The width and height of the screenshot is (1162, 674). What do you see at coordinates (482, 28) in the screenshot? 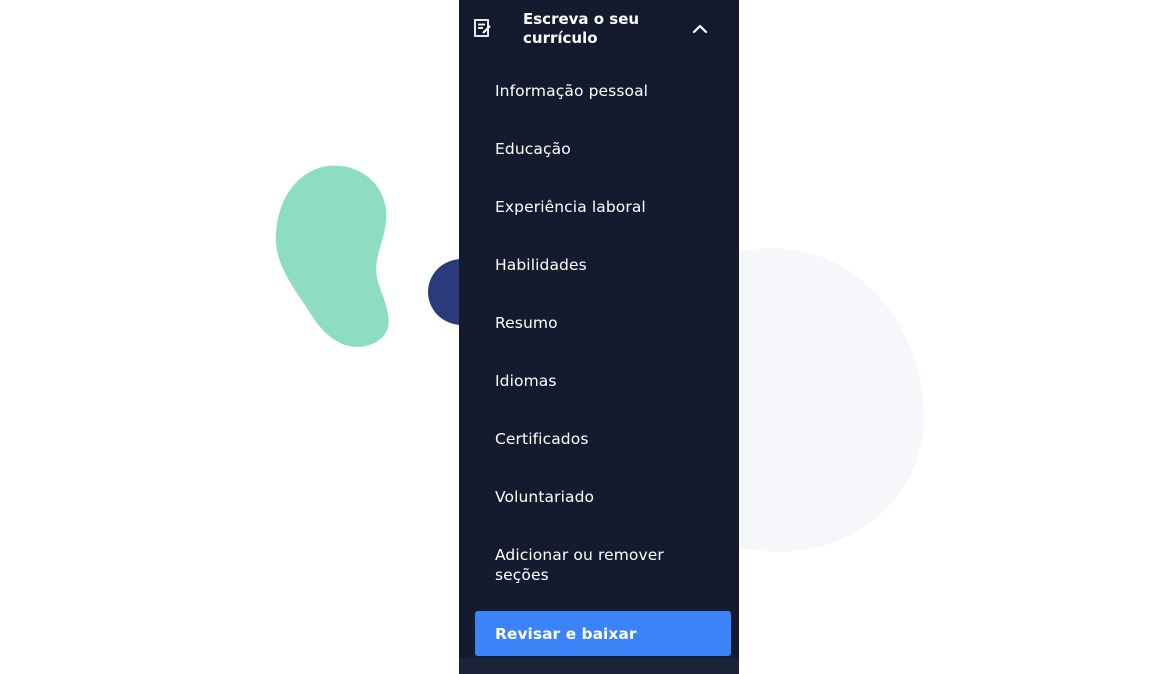
I see `edit-document-icon` at bounding box center [482, 28].